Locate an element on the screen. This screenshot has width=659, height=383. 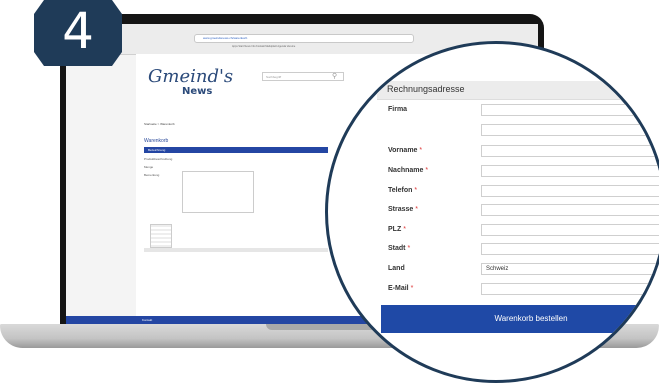
cart-label-description: Produktbeschreibung is located at coordinates (158, 159).